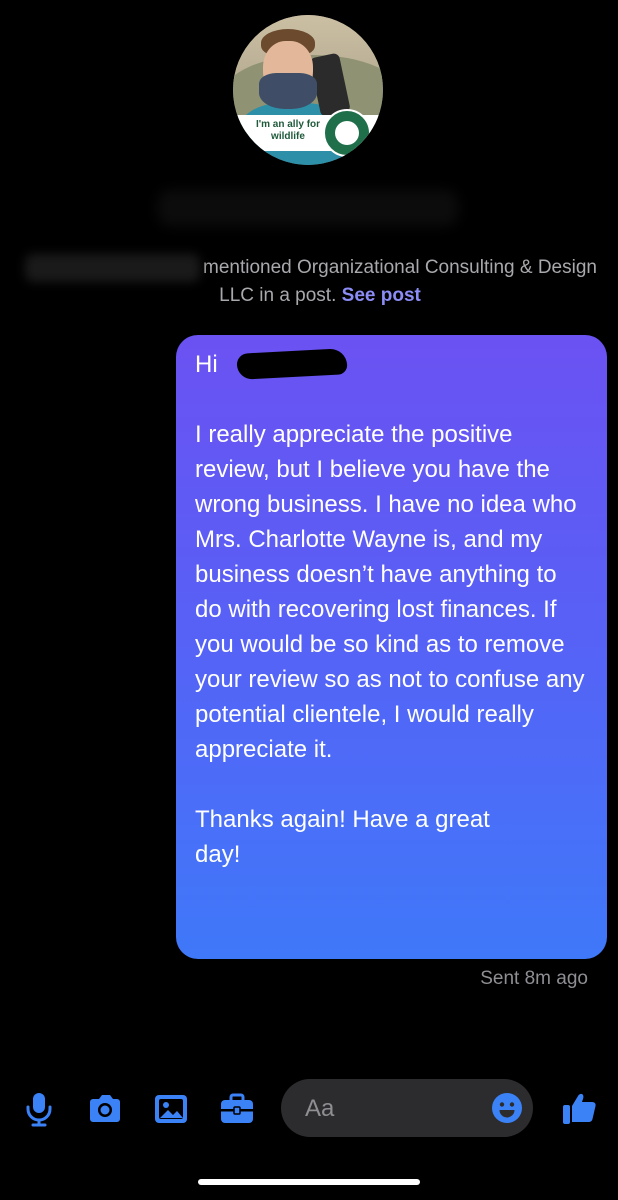 The height and width of the screenshot is (1200, 618). I want to click on message-composer, so click(407, 1108).